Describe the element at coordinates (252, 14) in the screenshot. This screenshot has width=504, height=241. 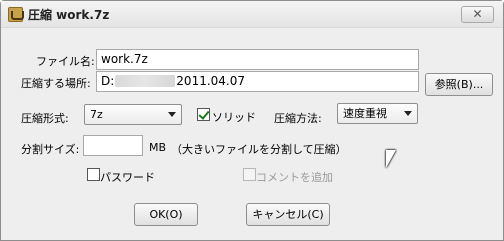
I see `title-bar: 圧縮 work.7z ✕` at that location.